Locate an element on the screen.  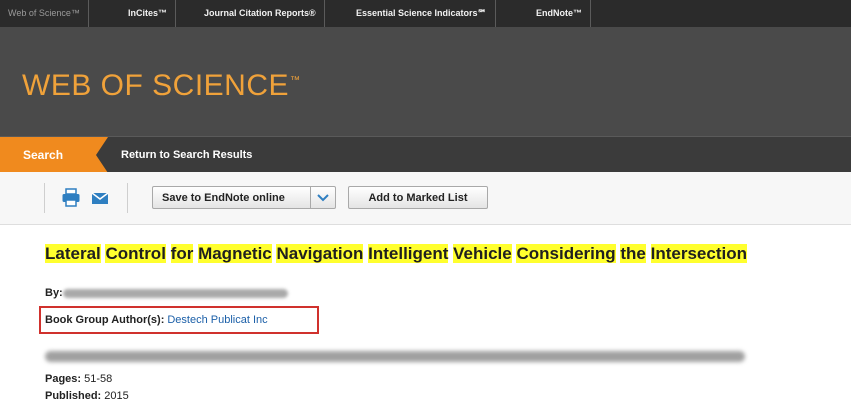
title-word: Lateral is located at coordinates (73, 253).